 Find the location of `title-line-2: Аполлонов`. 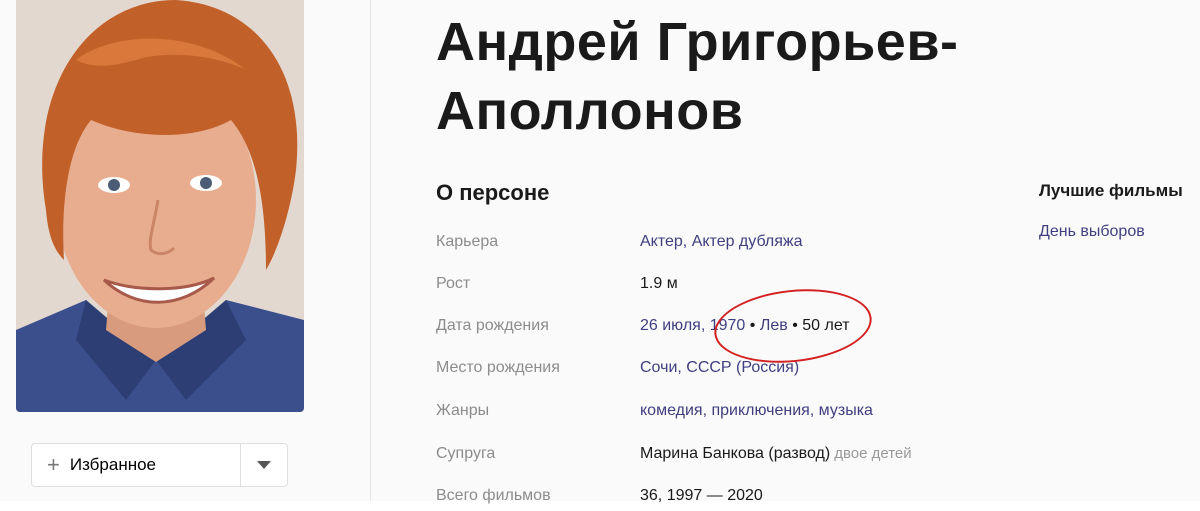

title-line-2: Аполлонов is located at coordinates (590, 111).